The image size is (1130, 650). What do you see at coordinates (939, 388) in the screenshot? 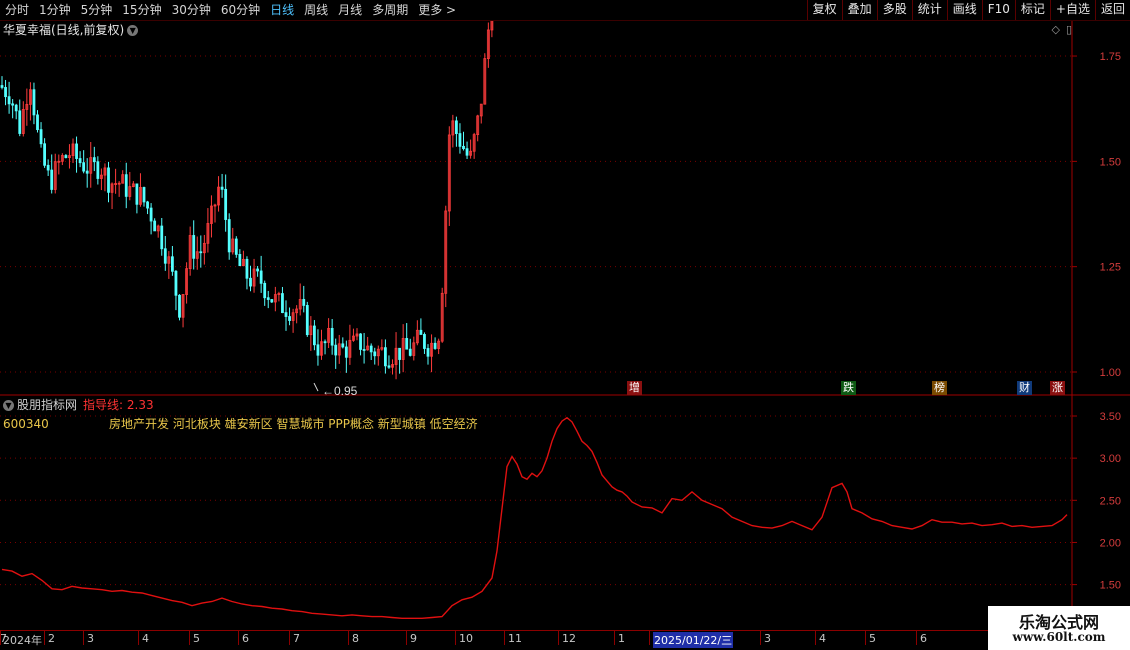
I see `event-tag-2: 榜` at bounding box center [939, 388].